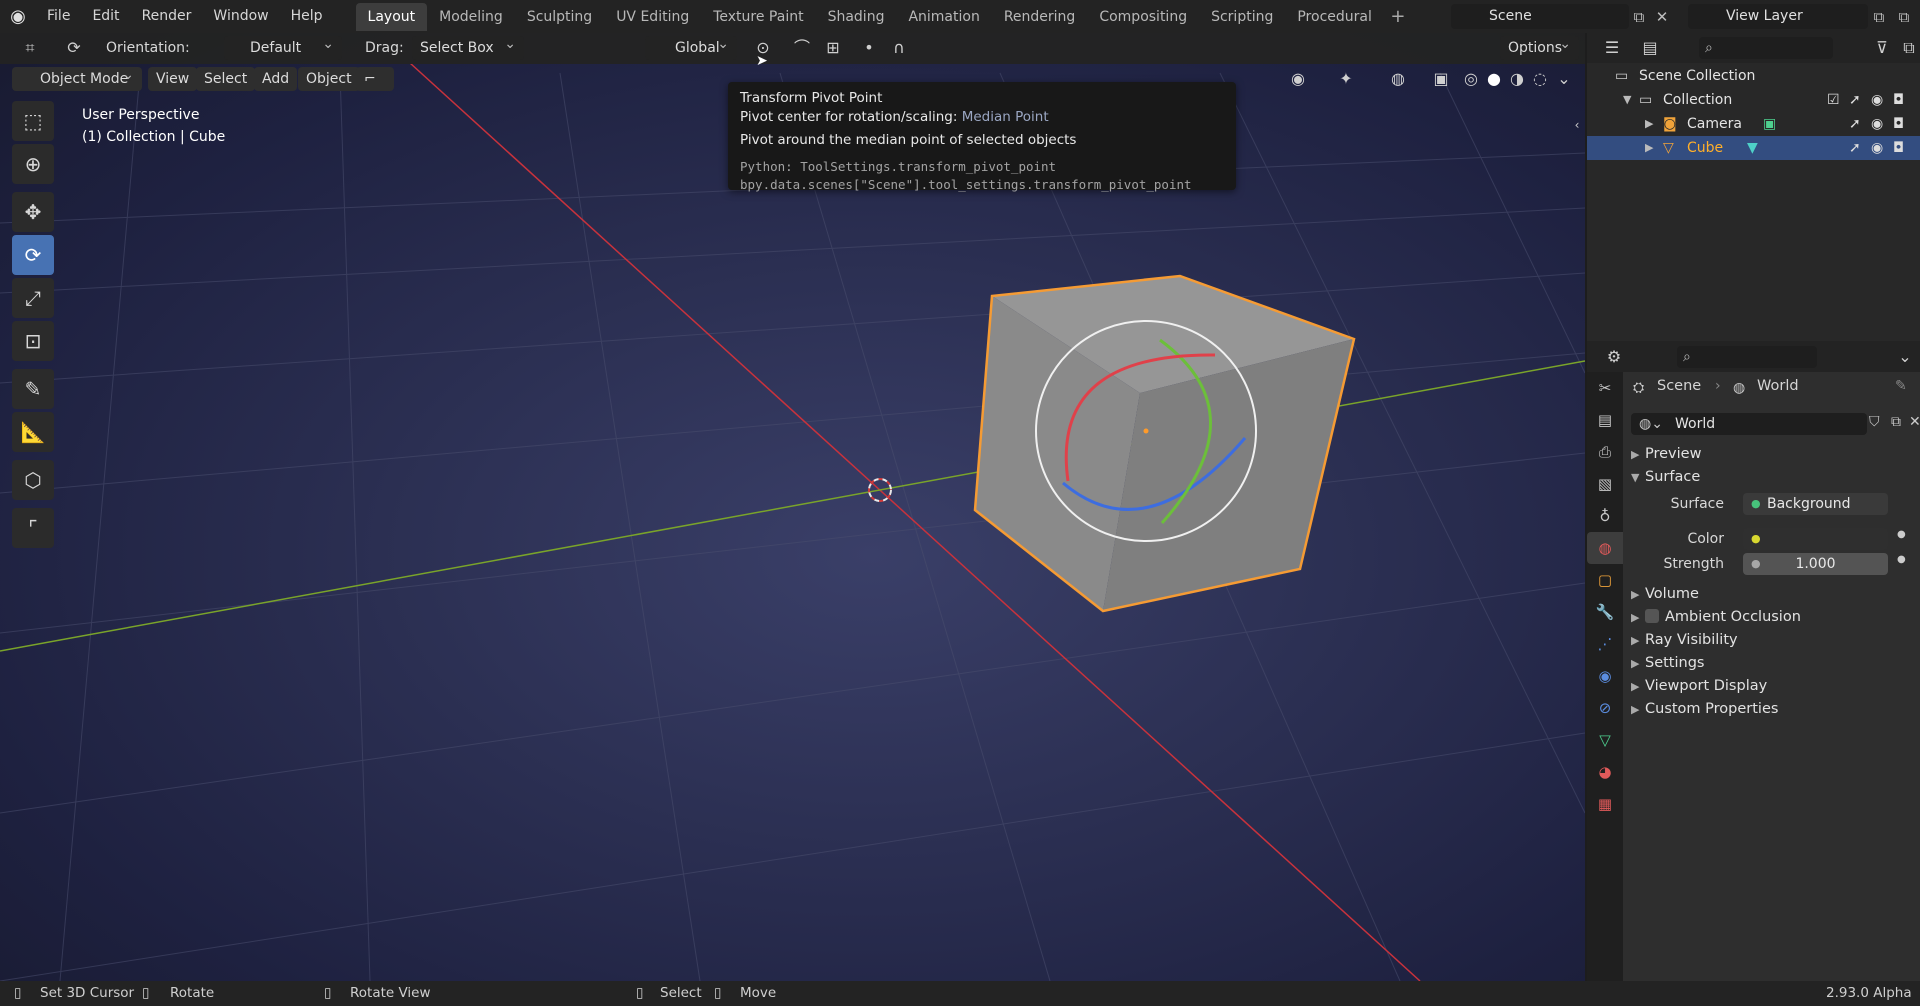  I want to click on tab-shading: Shading, so click(856, 17).